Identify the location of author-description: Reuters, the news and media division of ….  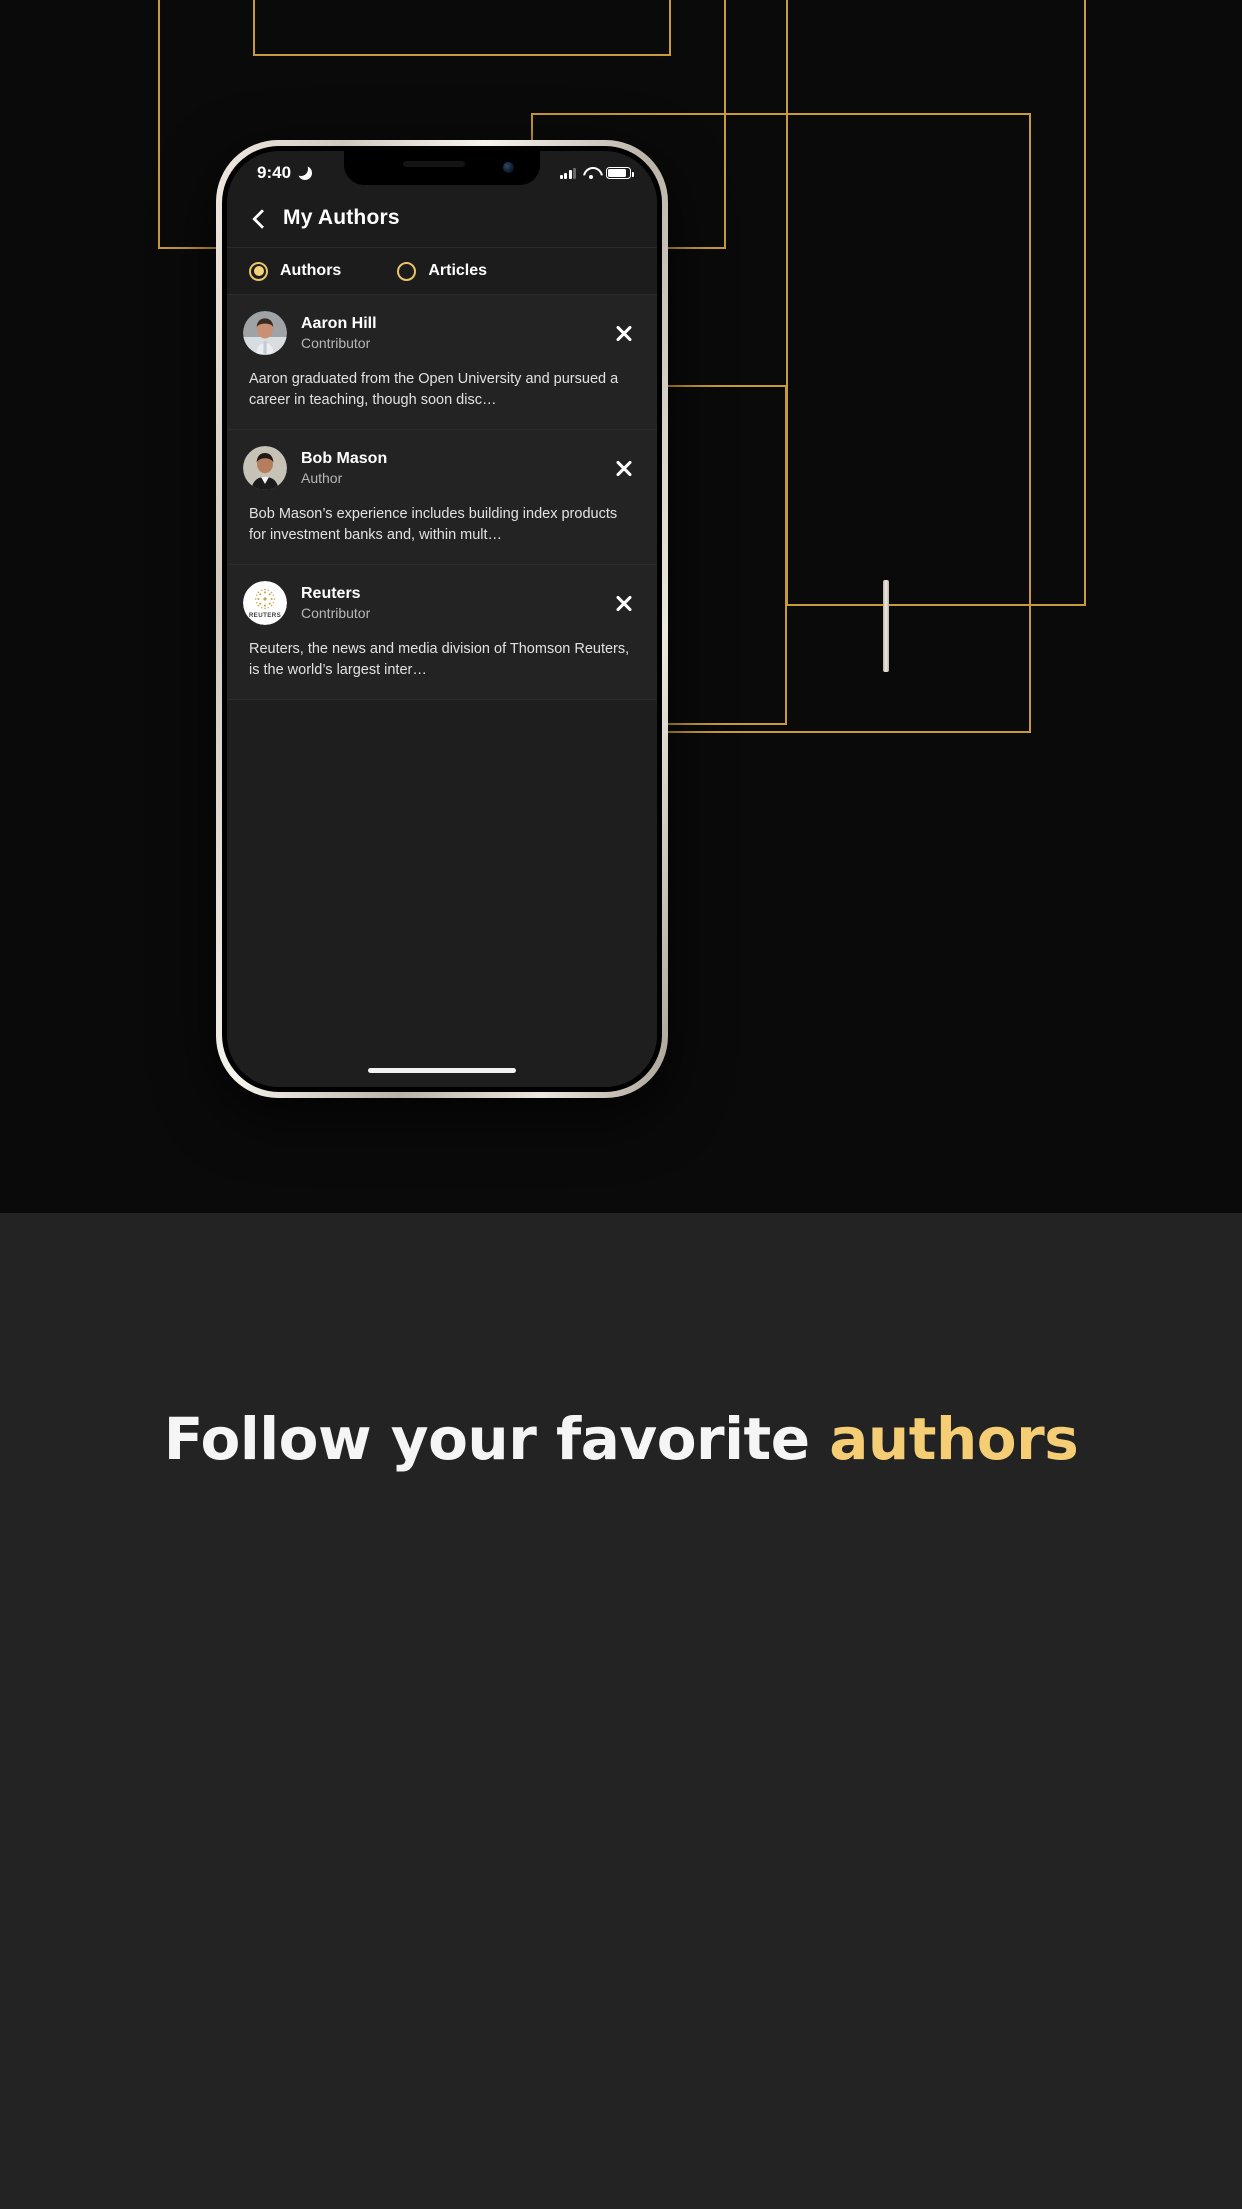
(439, 660).